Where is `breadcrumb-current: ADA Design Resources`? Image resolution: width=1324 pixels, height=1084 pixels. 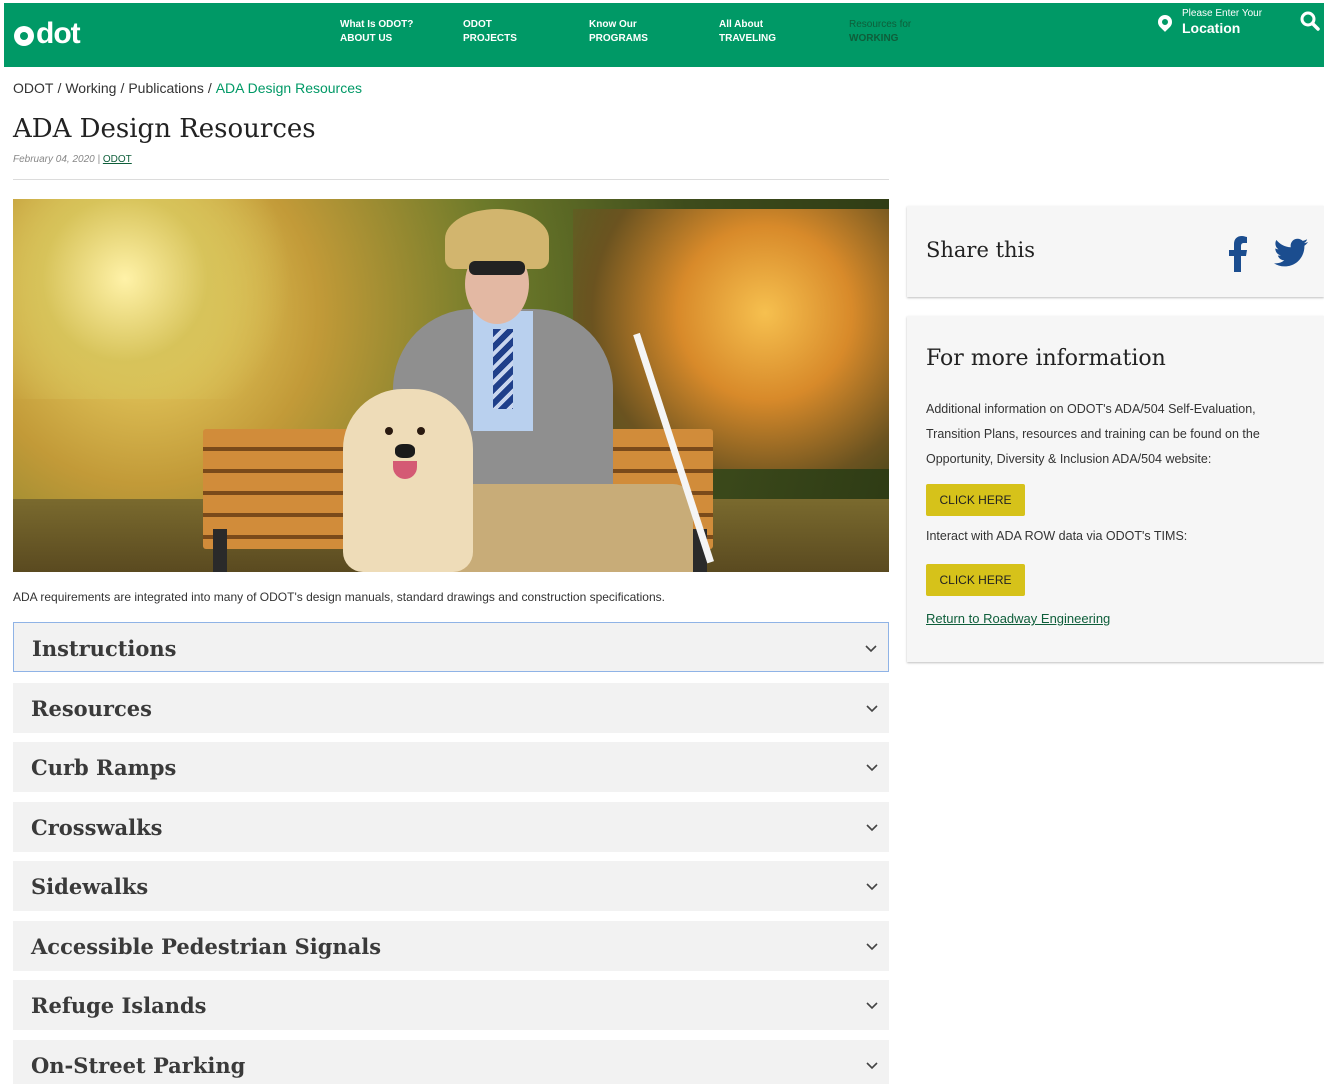
breadcrumb-current: ADA Design Resources is located at coordinates (289, 88).